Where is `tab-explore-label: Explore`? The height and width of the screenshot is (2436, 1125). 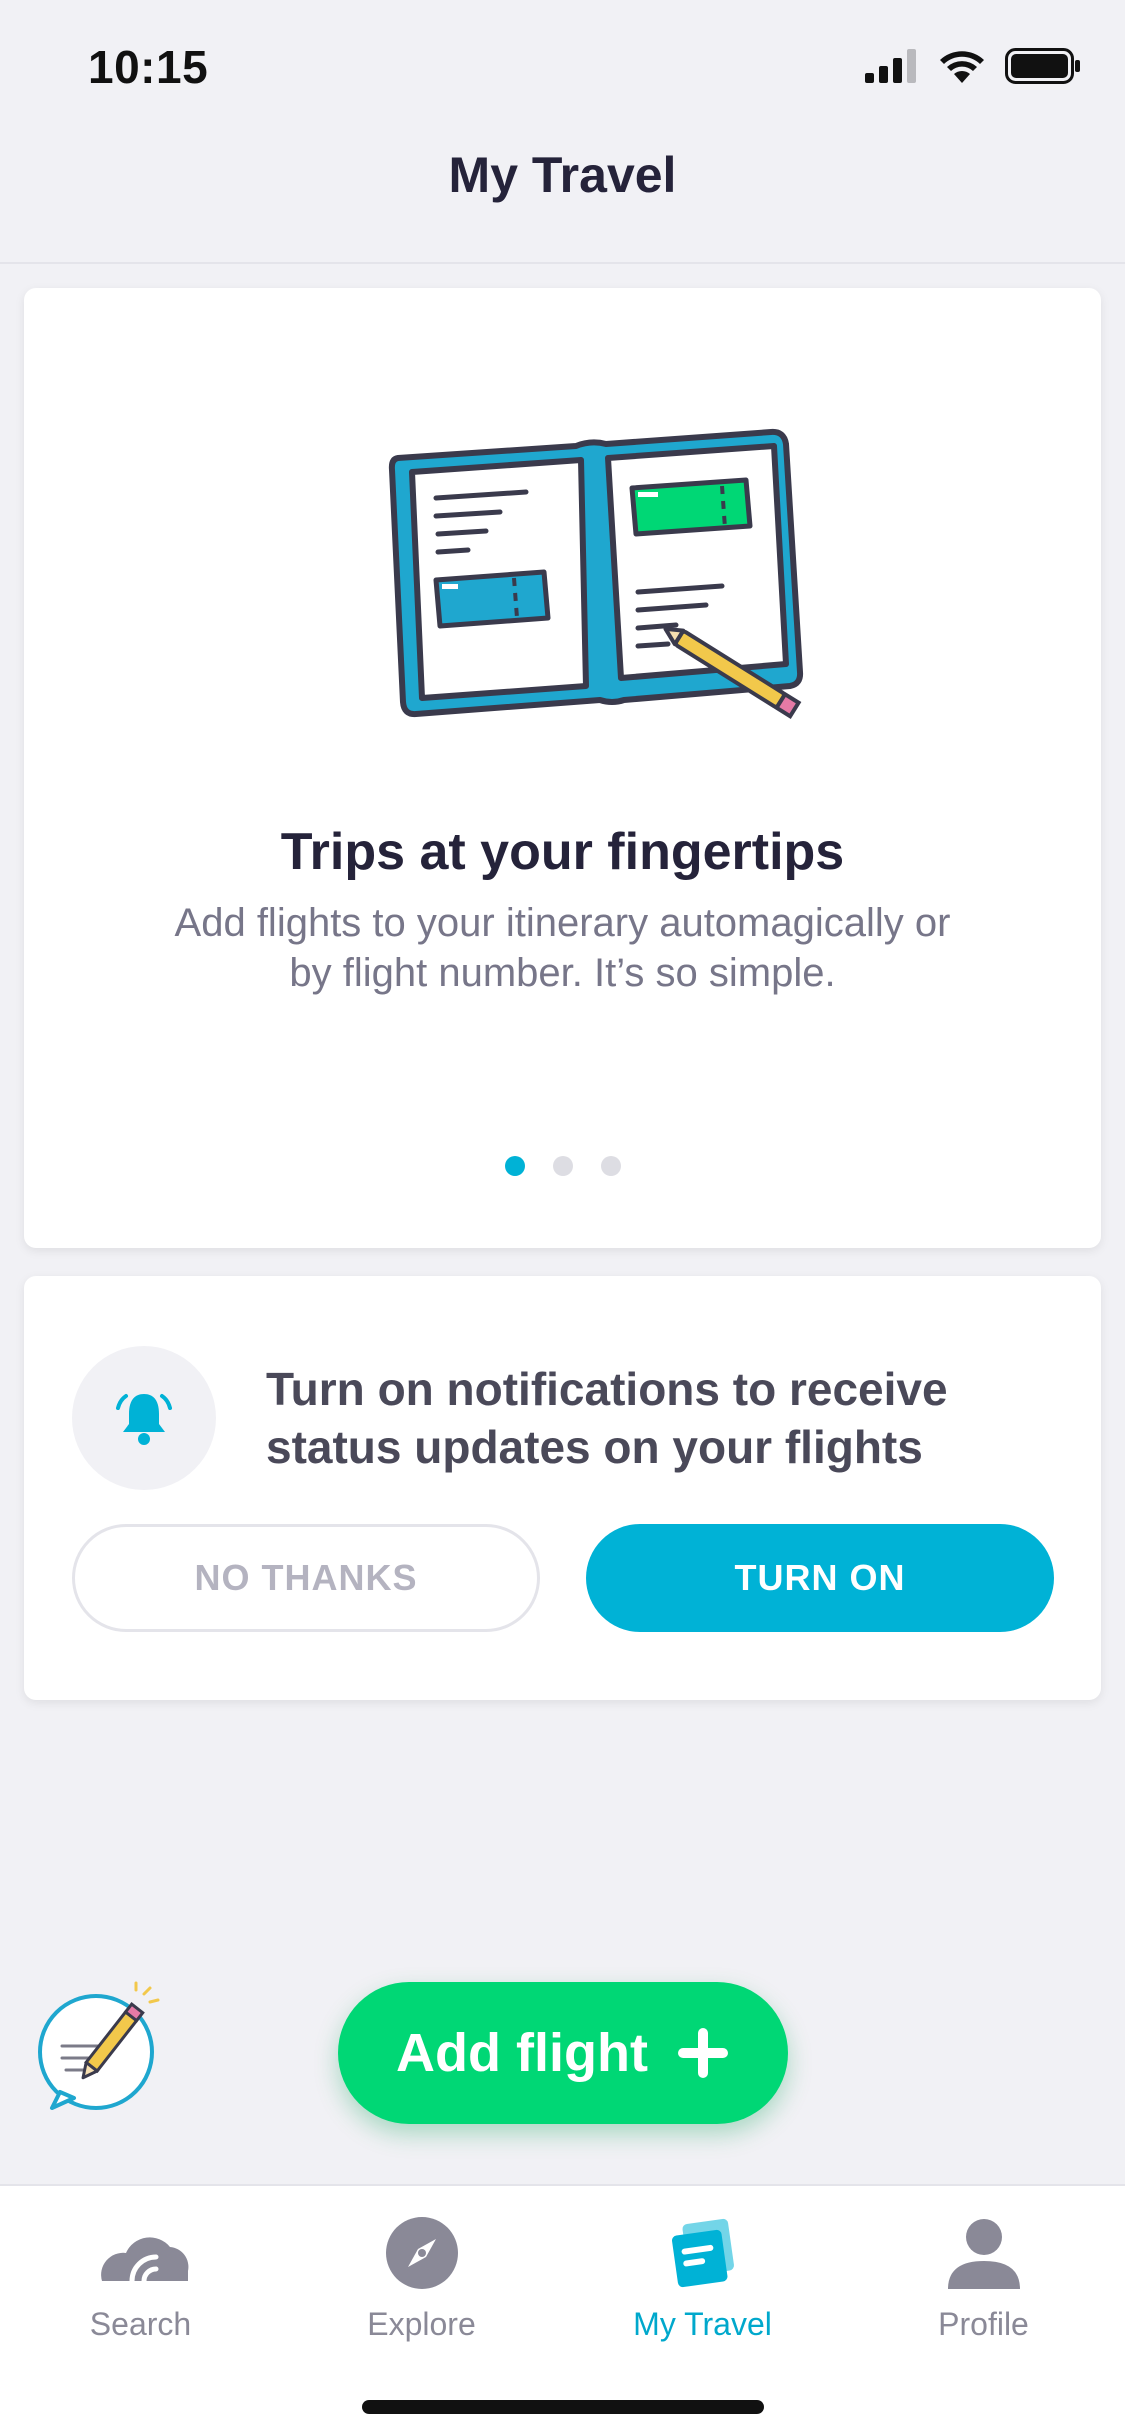
tab-explore-label: Explore is located at coordinates (421, 2324).